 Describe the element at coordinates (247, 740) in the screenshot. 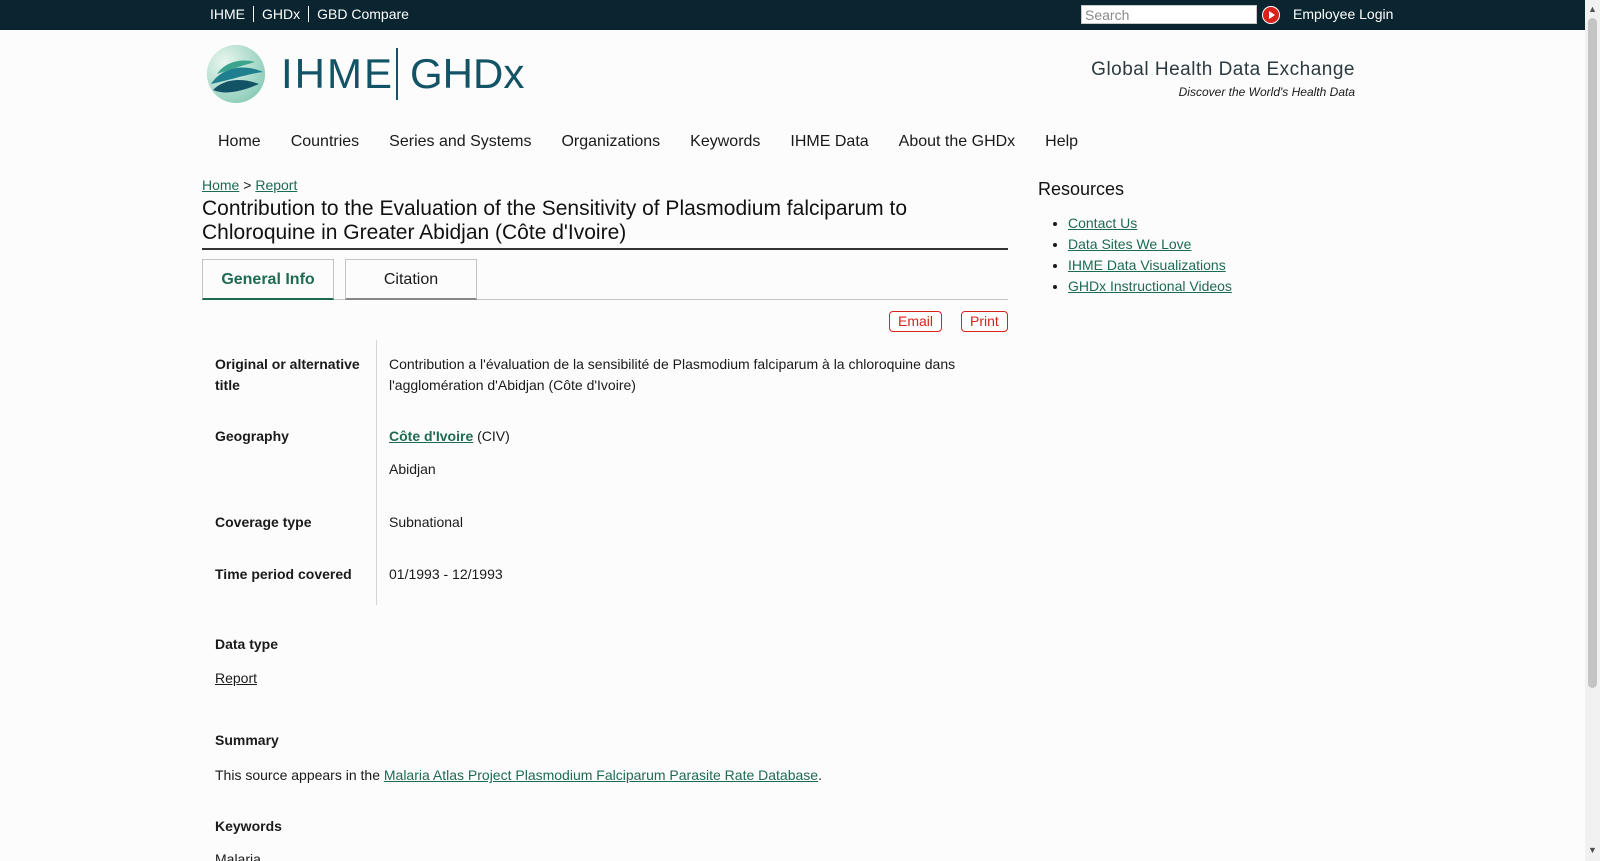

I see `summary-label: Summary` at that location.